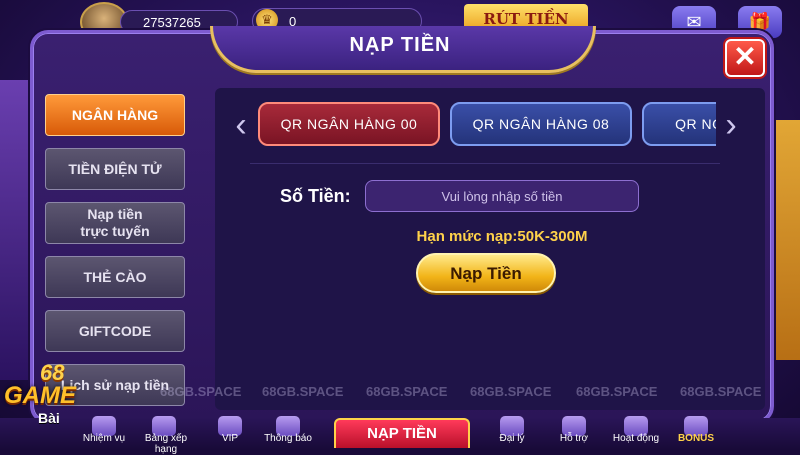 This screenshot has height=455, width=800. I want to click on sidebar-item-crypto: TIỀN ĐIỆN TỬ, so click(115, 169).